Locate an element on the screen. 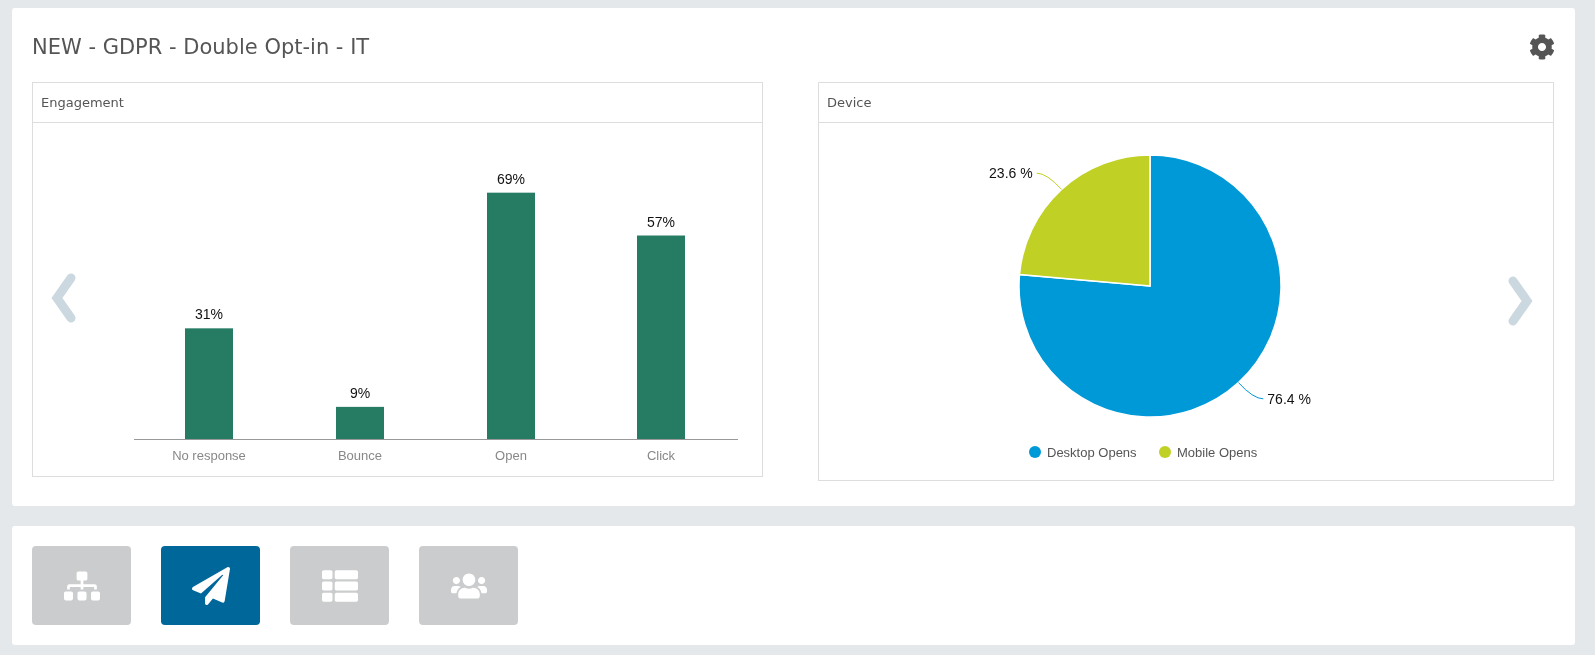  bar-value-label: 31% is located at coordinates (209, 314).